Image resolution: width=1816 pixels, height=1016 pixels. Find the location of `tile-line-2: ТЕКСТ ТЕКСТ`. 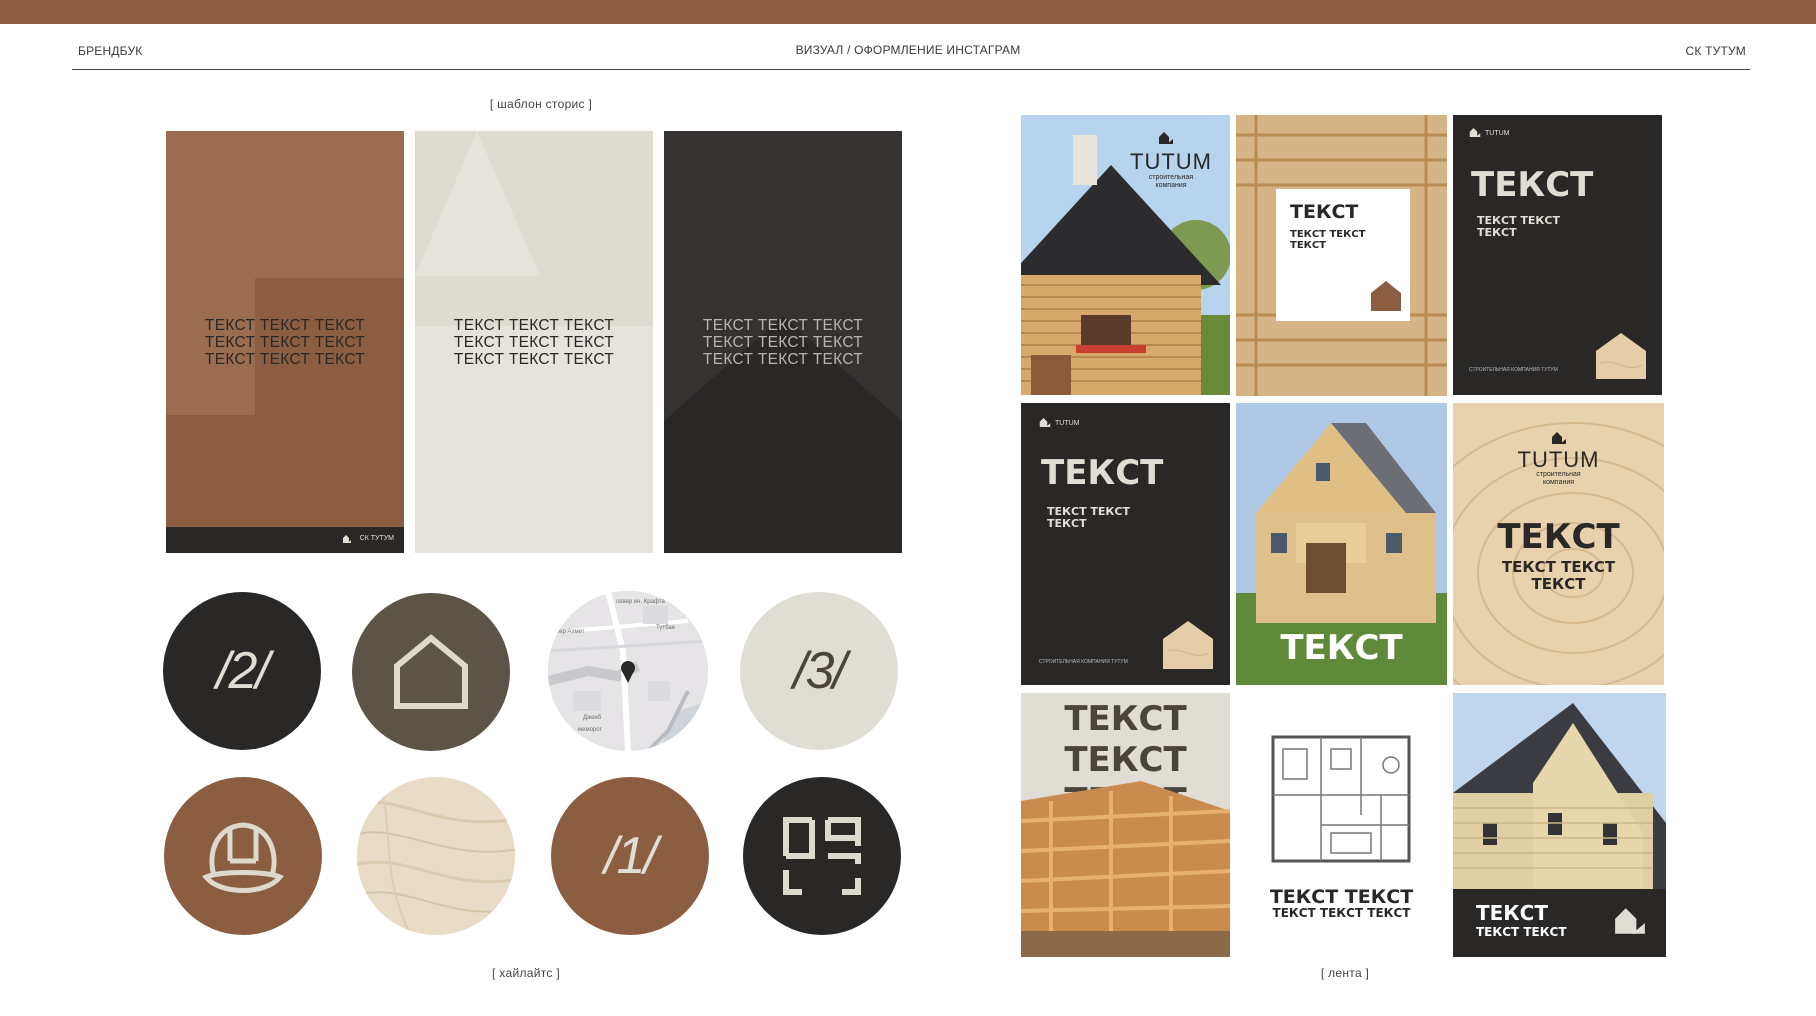

tile-line-2: ТЕКСТ ТЕКСТ is located at coordinates (1521, 932).